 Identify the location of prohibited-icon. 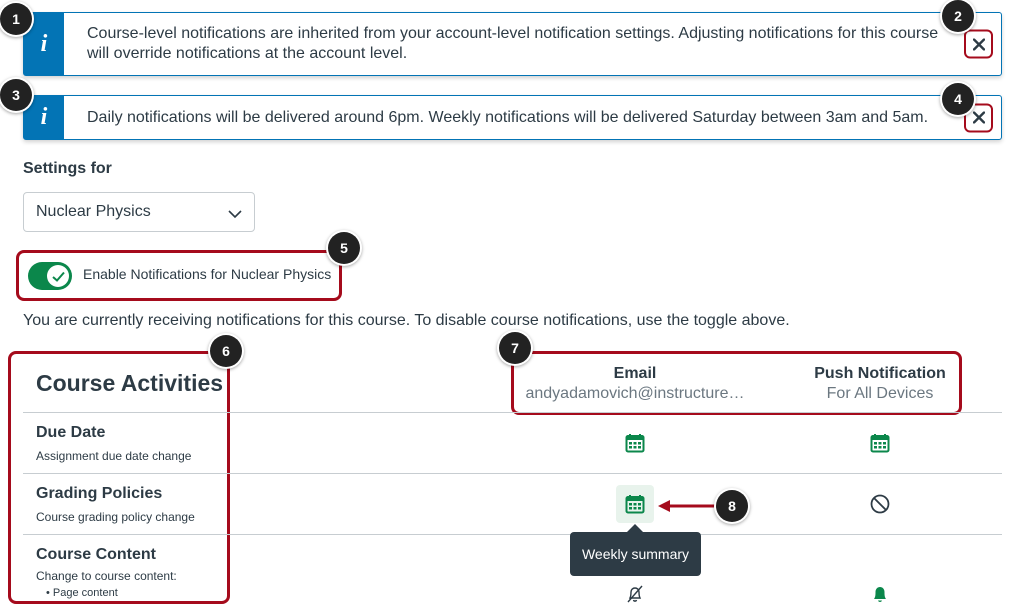
(880, 504).